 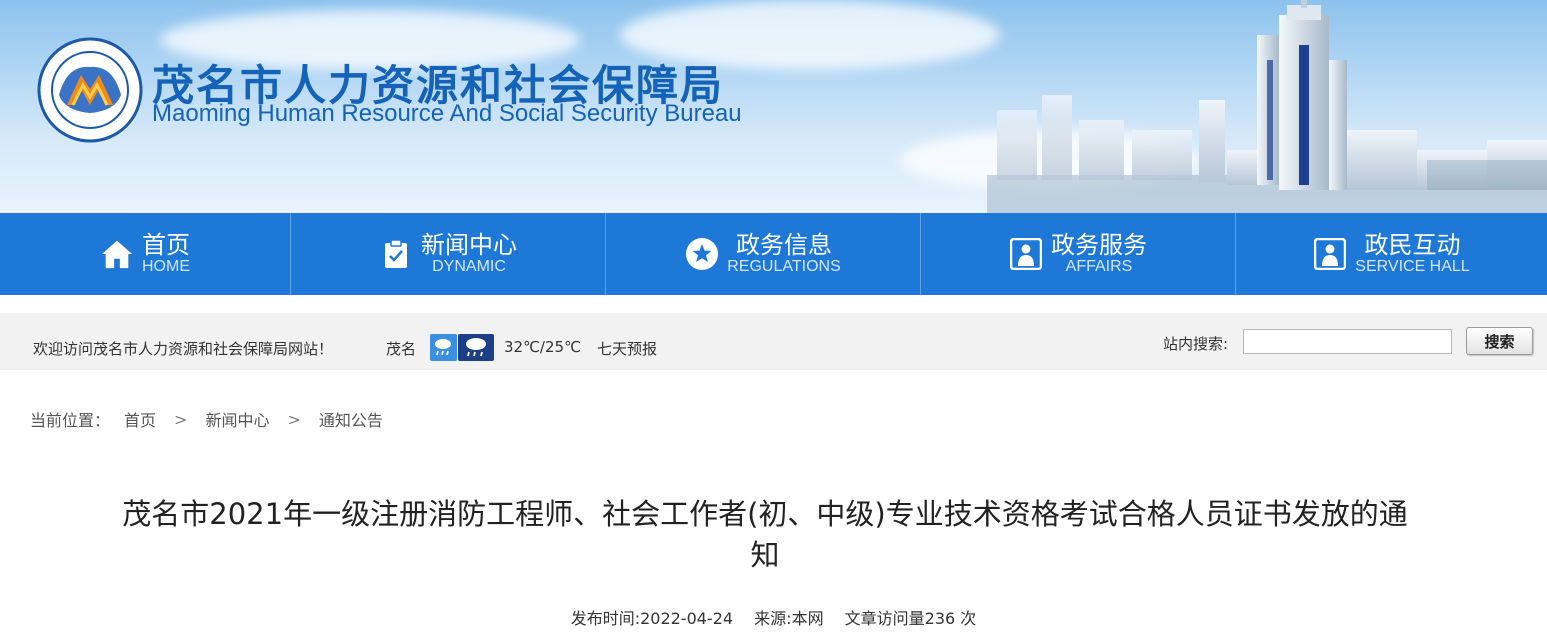 I want to click on view-count: 文章访问量236 次, so click(x=910, y=618).